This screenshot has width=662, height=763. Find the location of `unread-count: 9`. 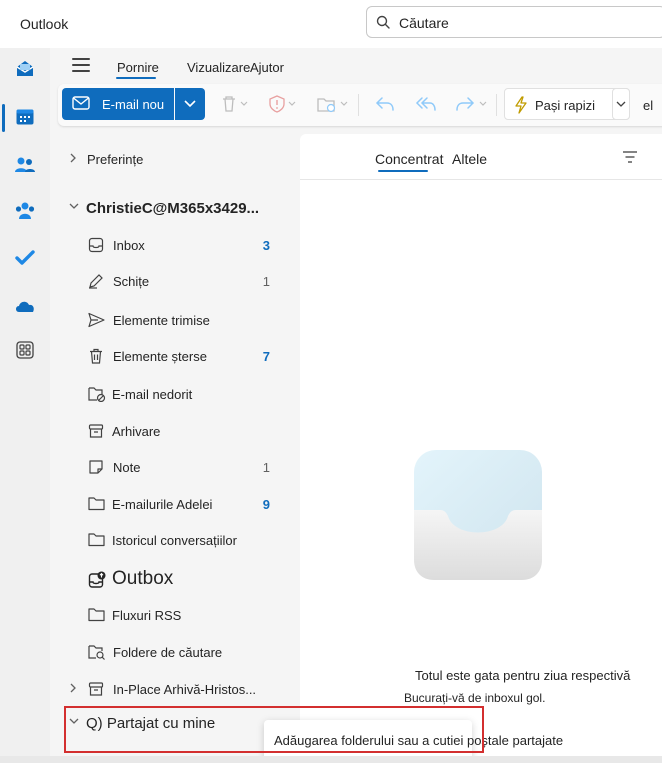

unread-count: 9 is located at coordinates (266, 504).